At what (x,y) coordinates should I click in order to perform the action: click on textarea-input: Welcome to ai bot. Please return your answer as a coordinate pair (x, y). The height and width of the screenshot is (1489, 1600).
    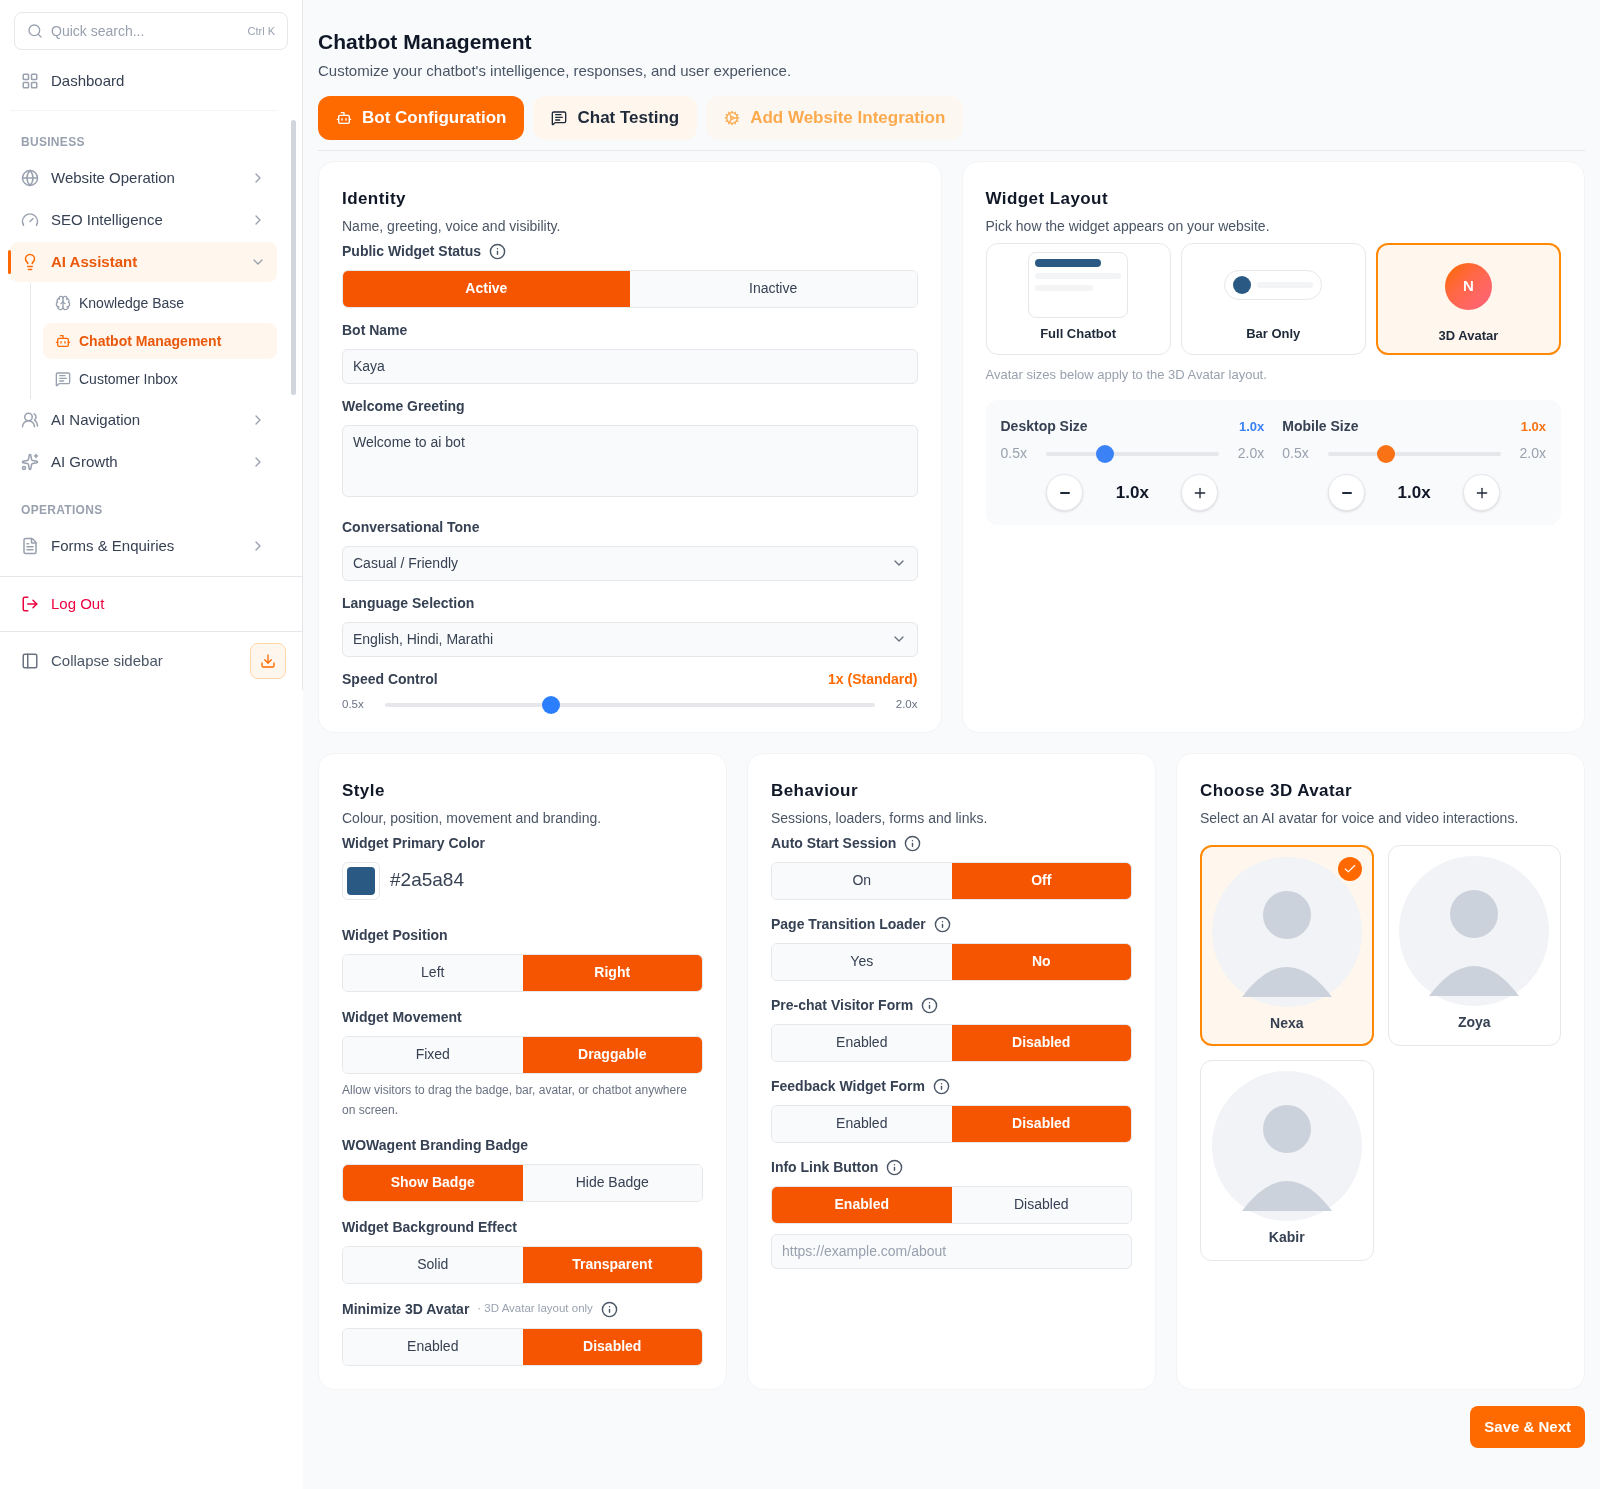
    Looking at the image, I should click on (630, 460).